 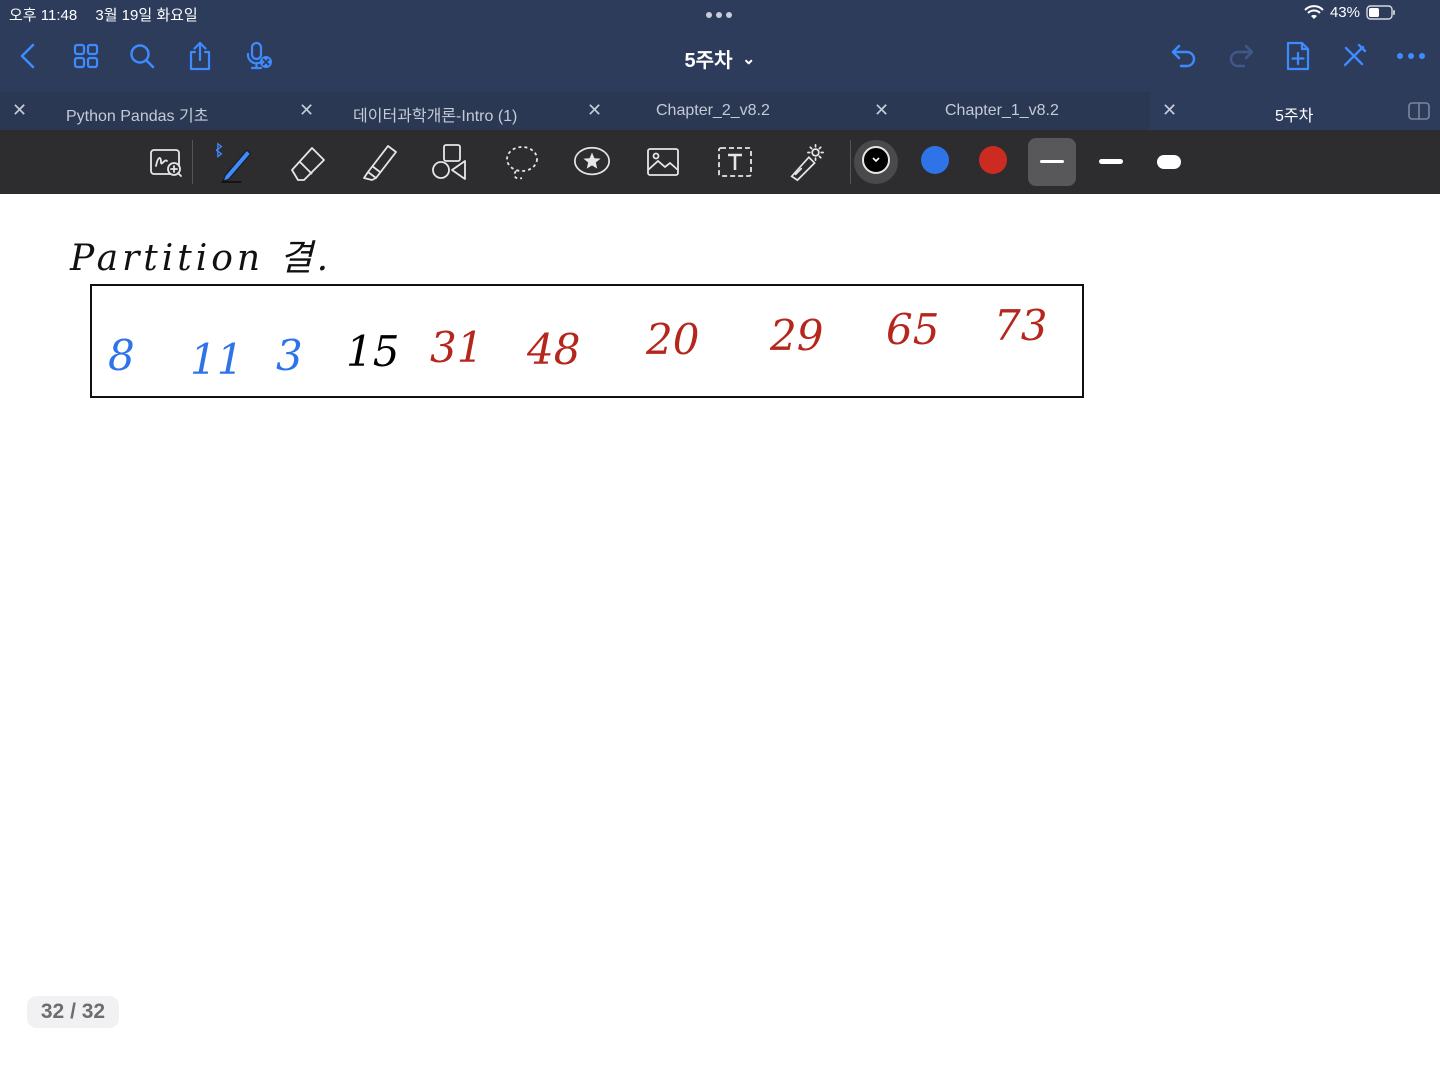 I want to click on wifi-icon, so click(x=1314, y=12).